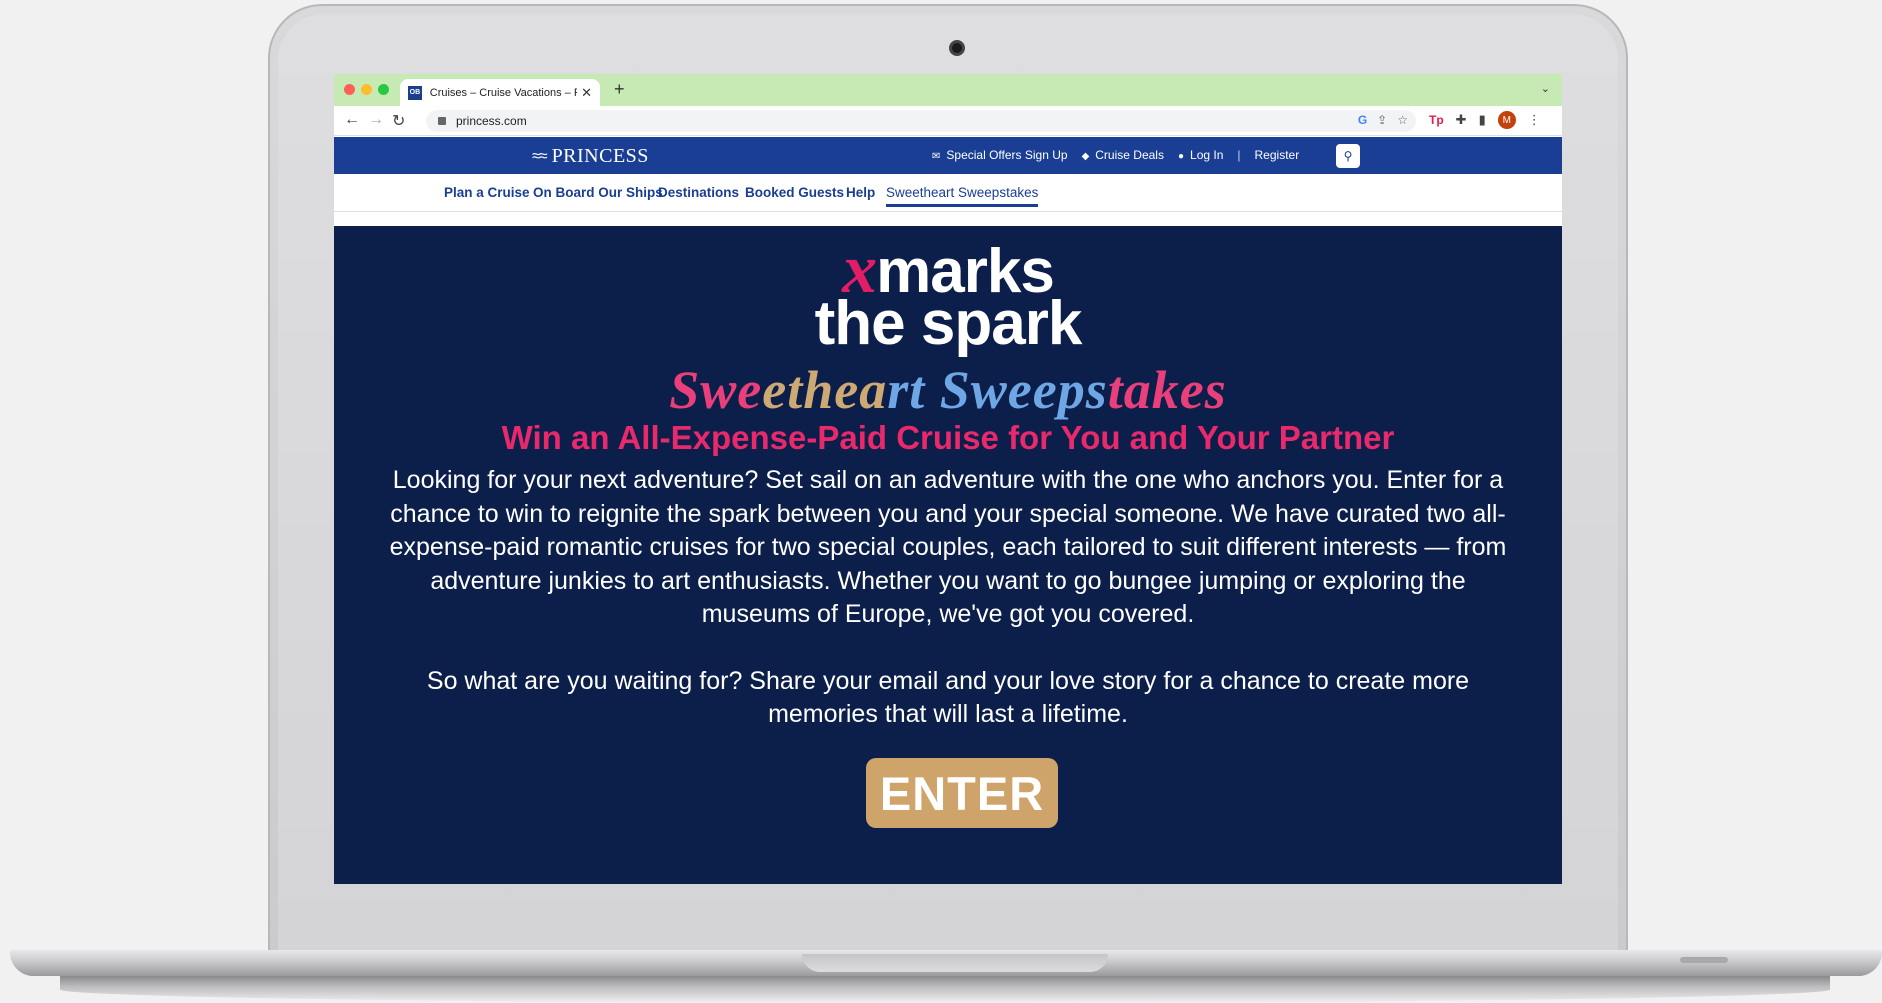 The height and width of the screenshot is (1003, 1882). I want to click on lock-icon, so click(442, 121).